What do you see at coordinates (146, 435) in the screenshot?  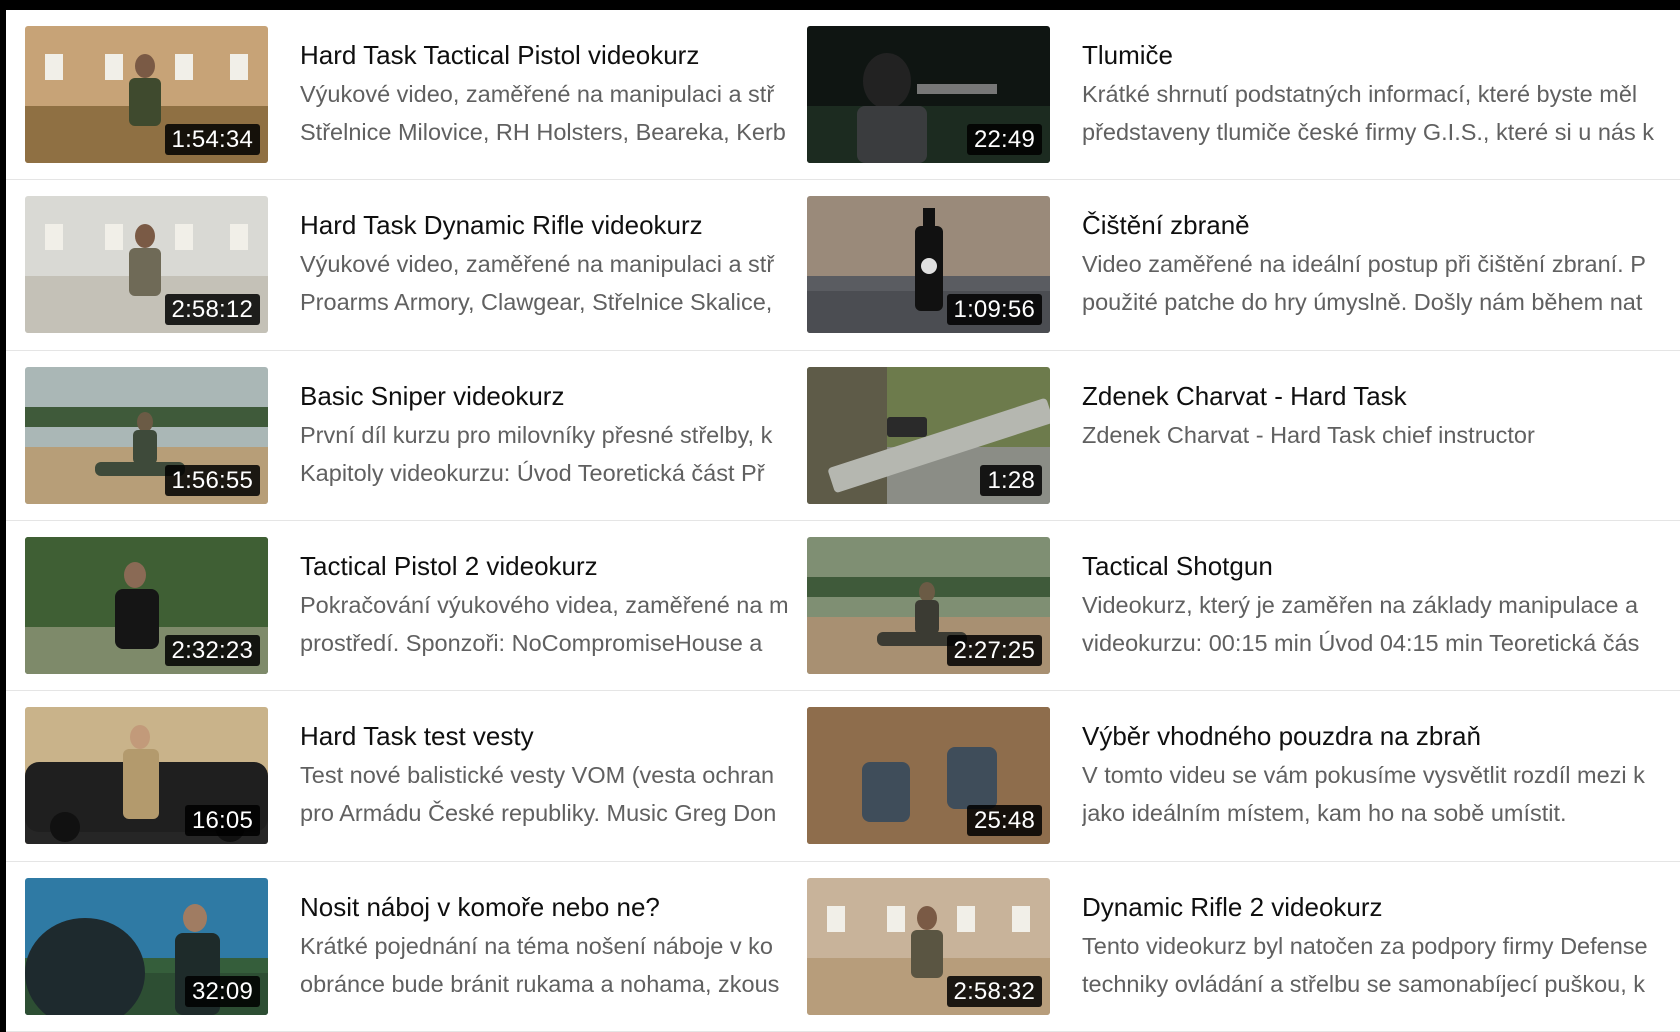 I see `video-thumbnail: 1:56:55` at bounding box center [146, 435].